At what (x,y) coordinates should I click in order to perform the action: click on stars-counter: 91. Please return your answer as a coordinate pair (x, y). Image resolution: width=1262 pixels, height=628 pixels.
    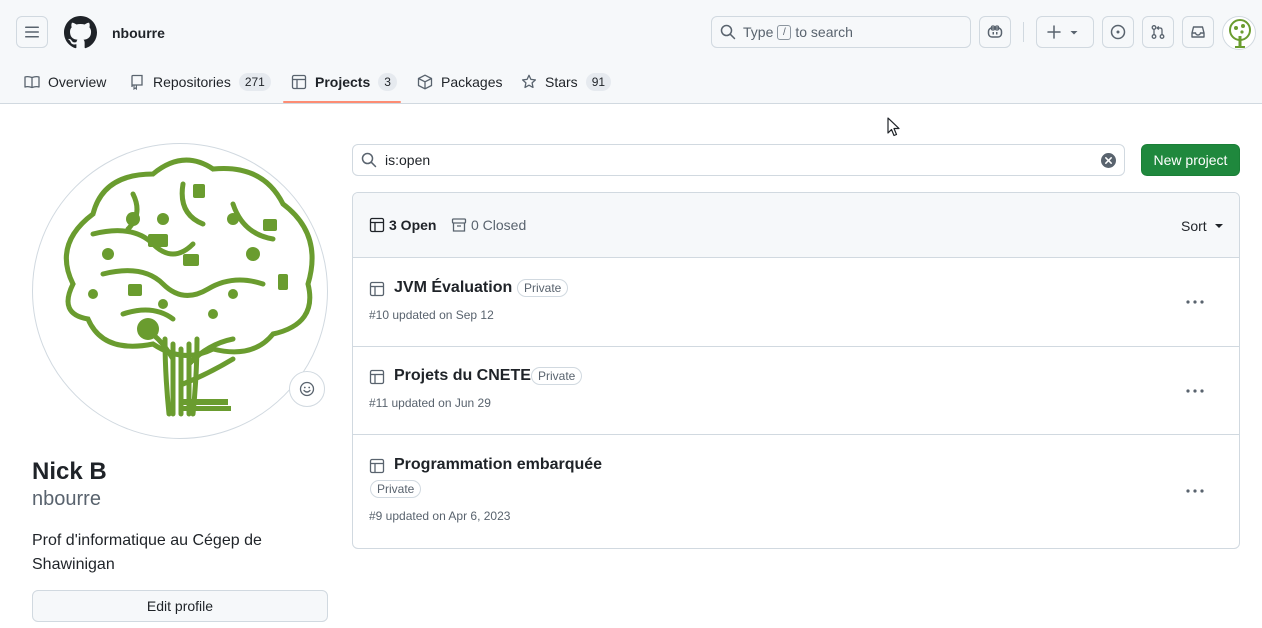
    Looking at the image, I should click on (598, 82).